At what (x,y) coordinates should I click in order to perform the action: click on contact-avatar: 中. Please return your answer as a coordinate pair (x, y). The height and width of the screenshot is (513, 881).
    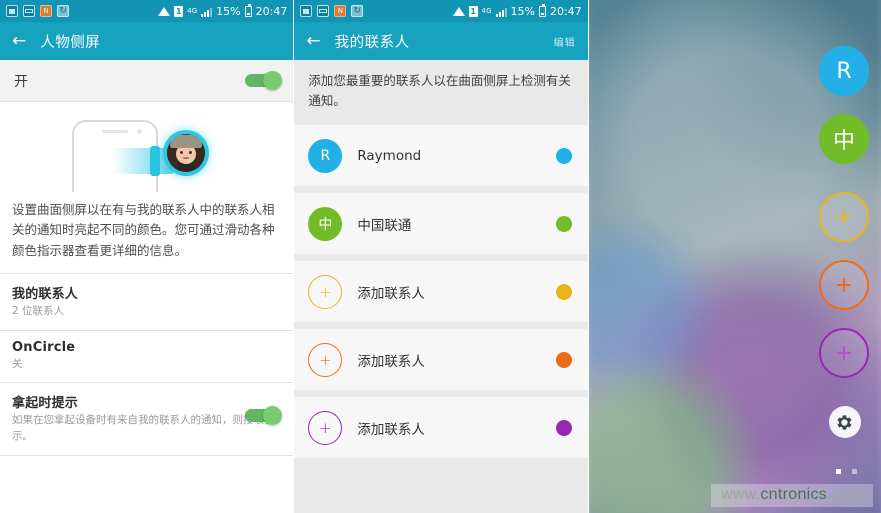
    Looking at the image, I should click on (325, 223).